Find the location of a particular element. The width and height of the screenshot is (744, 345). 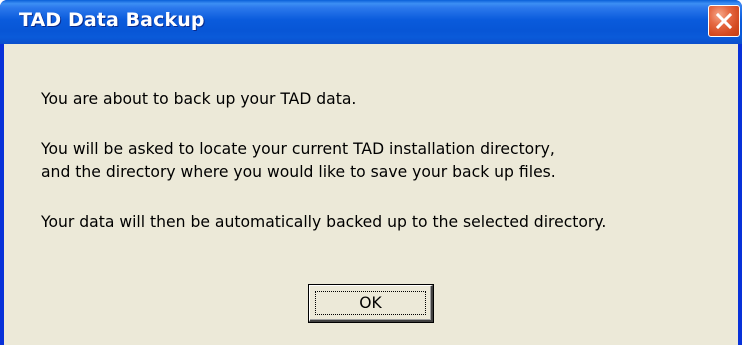

close-icon is located at coordinates (724, 21).